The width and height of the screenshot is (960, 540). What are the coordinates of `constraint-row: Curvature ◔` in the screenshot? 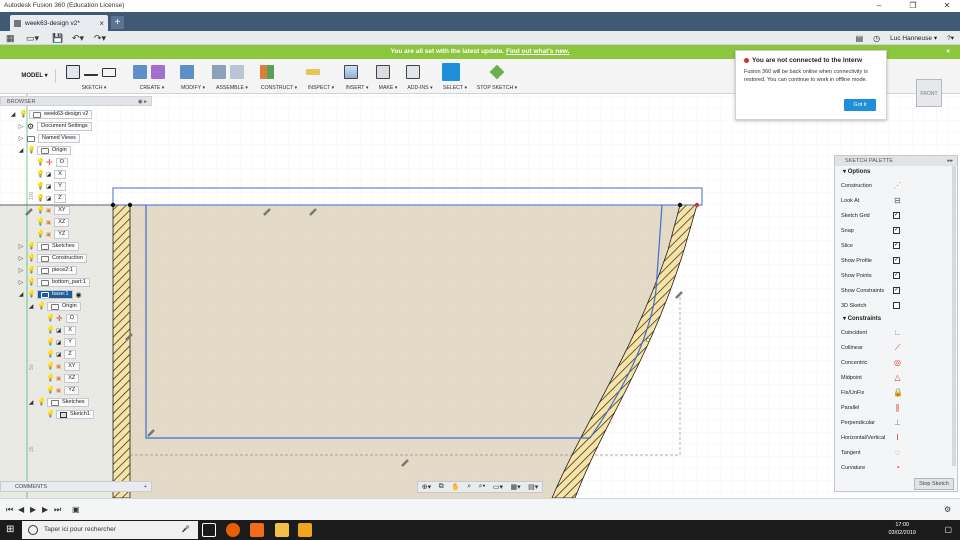 It's located at (896, 467).